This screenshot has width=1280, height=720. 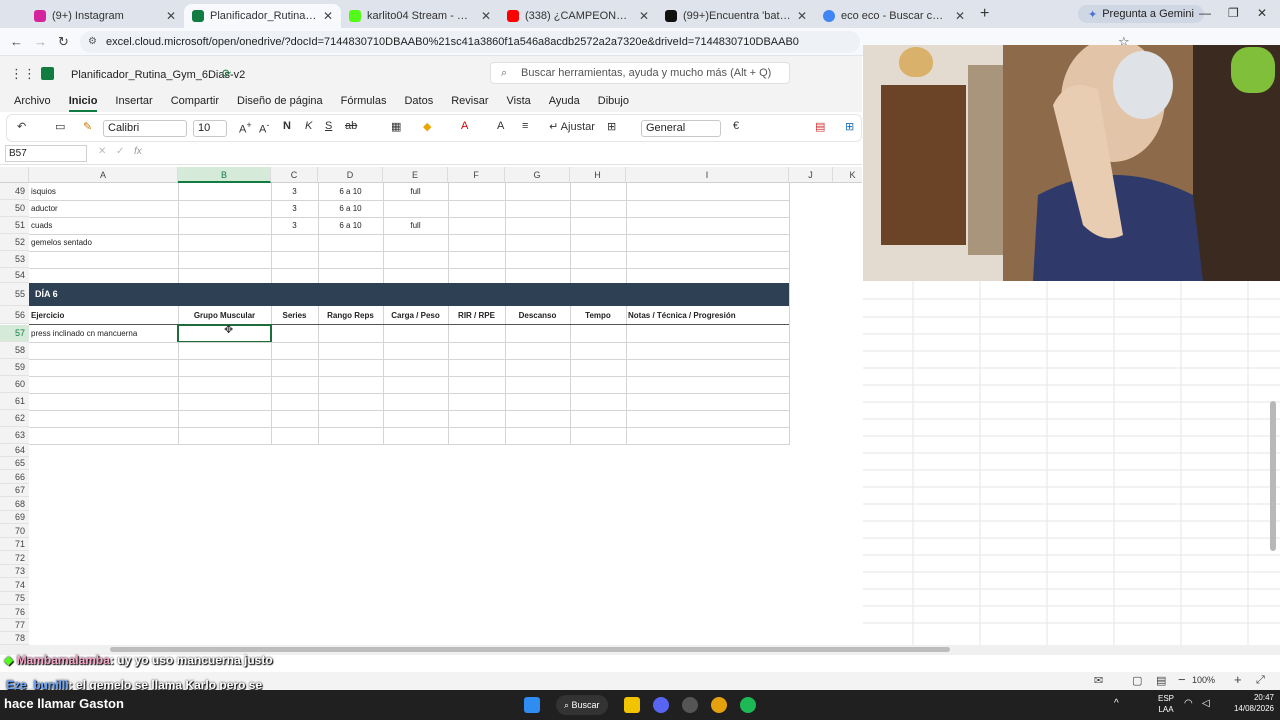 I want to click on cancel-icon: ✕, so click(x=102, y=151).